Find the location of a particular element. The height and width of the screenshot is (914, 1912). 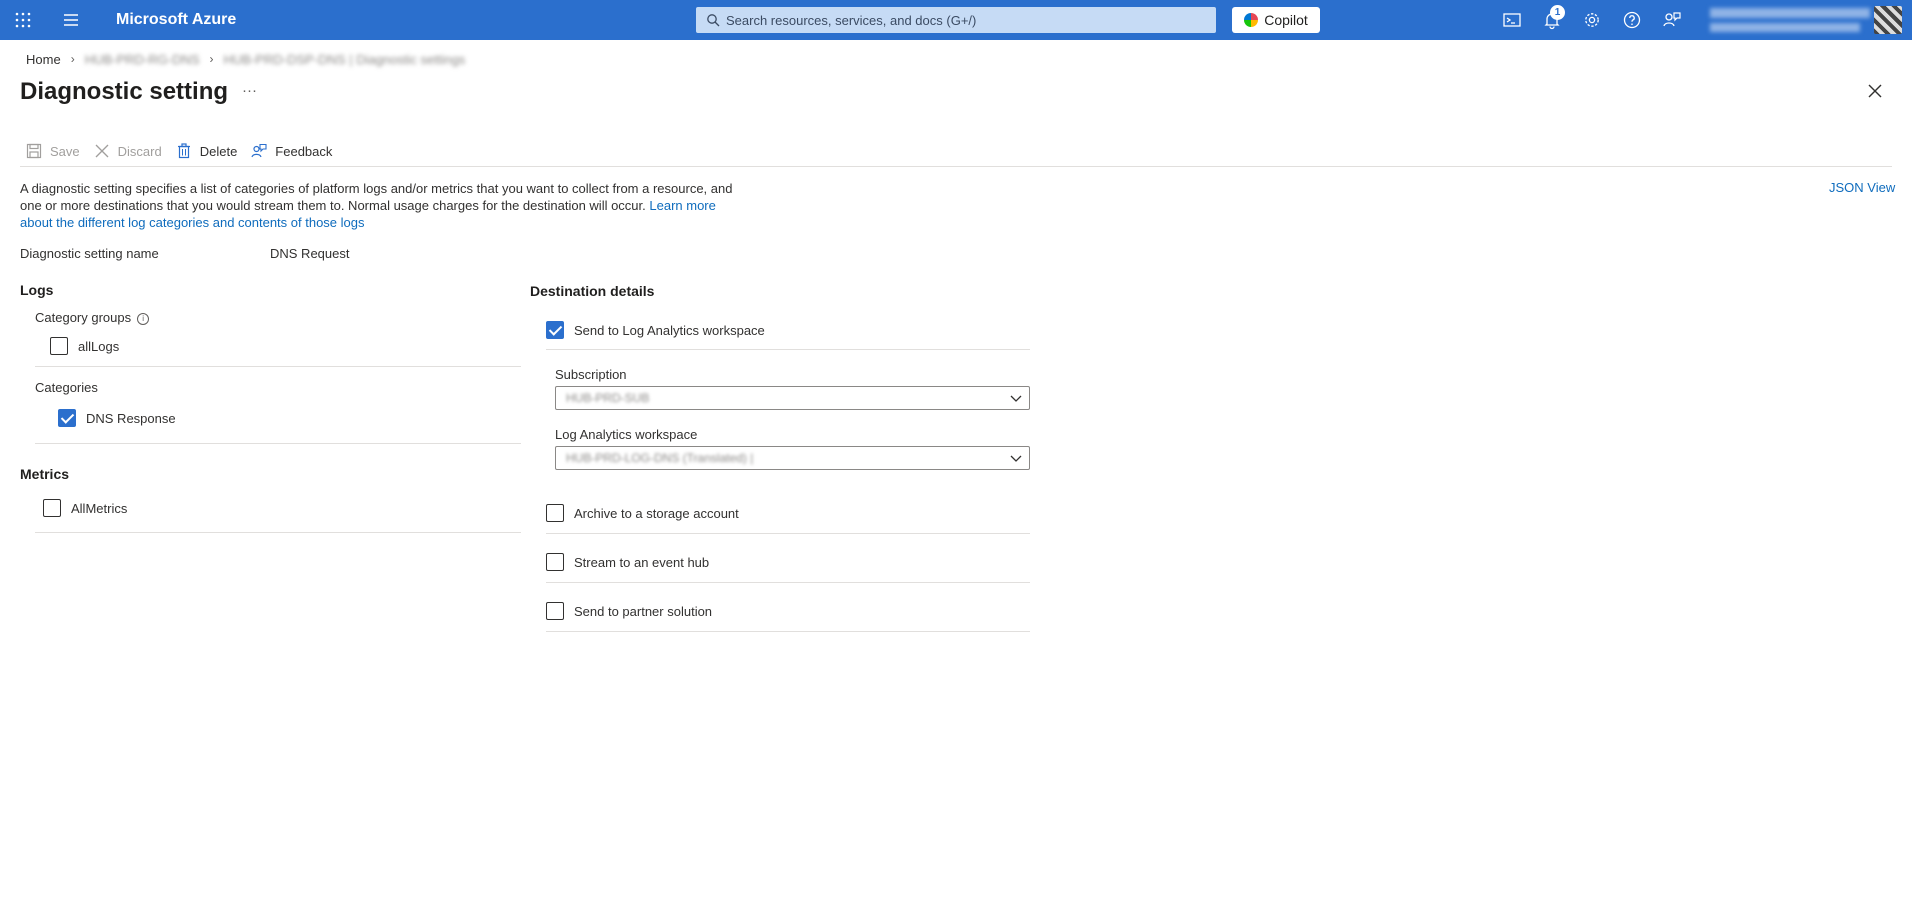

save-icon is located at coordinates (34, 151).